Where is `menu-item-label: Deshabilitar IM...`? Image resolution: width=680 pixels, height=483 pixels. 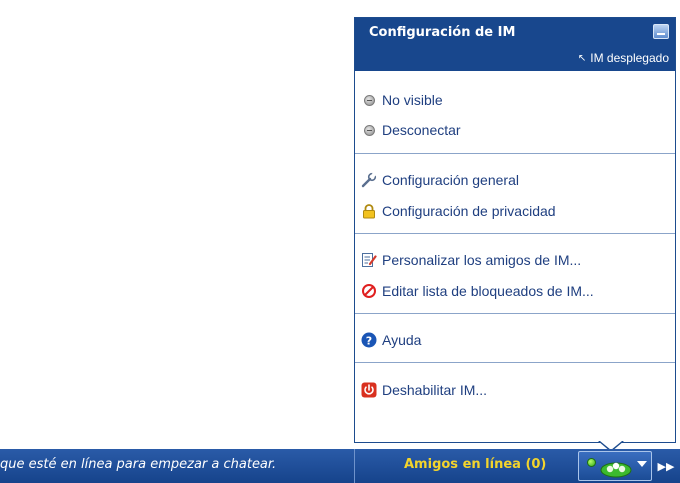 menu-item-label: Deshabilitar IM... is located at coordinates (435, 390).